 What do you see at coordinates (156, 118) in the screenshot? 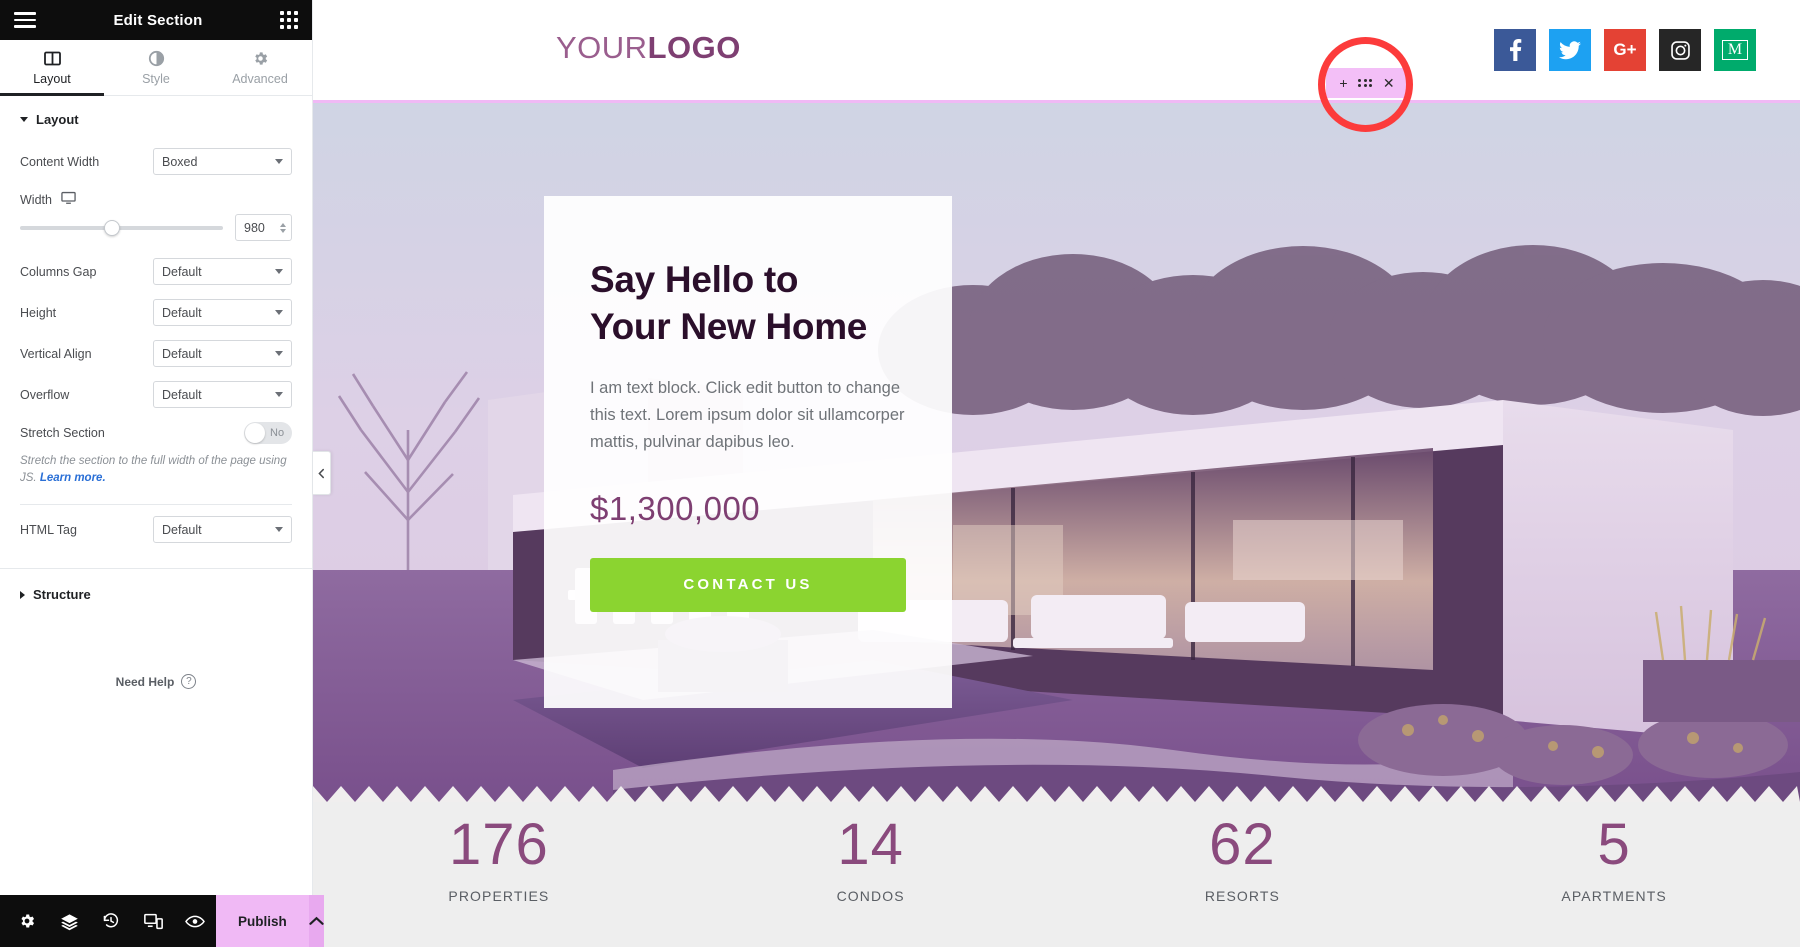
I see `section-layout-header: Layout` at bounding box center [156, 118].